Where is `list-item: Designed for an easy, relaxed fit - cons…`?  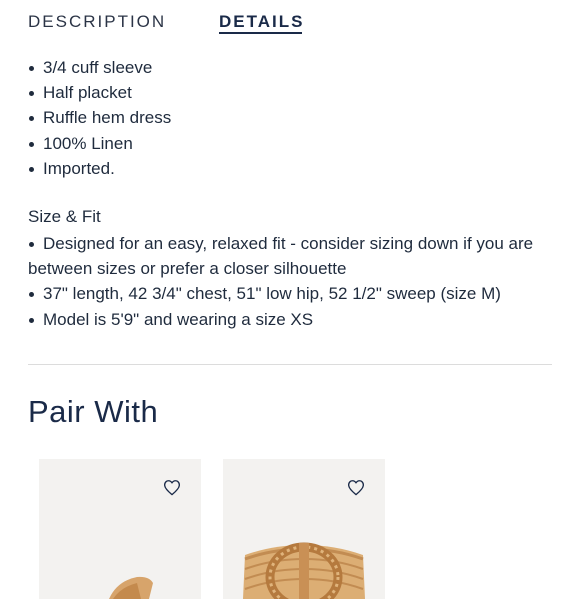 list-item: Designed for an easy, relaxed fit - cons… is located at coordinates (290, 256).